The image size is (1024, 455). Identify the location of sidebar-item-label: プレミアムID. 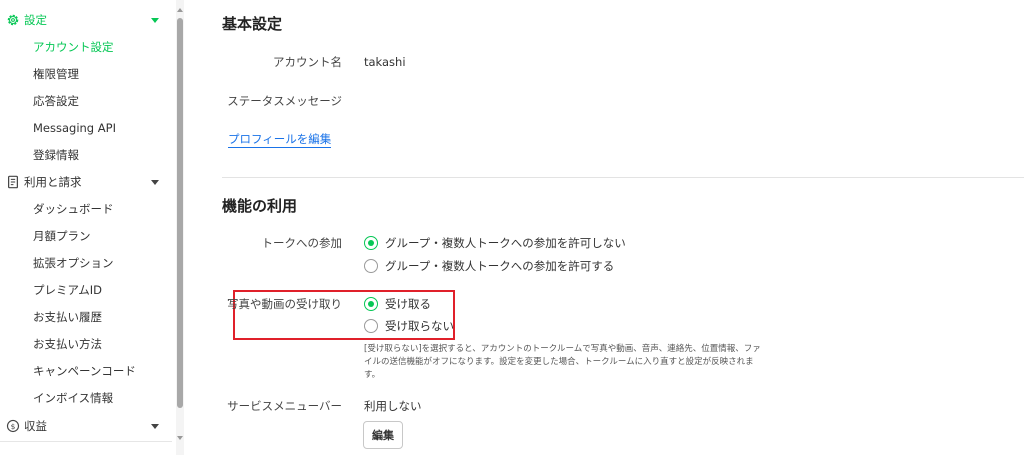
(67, 290).